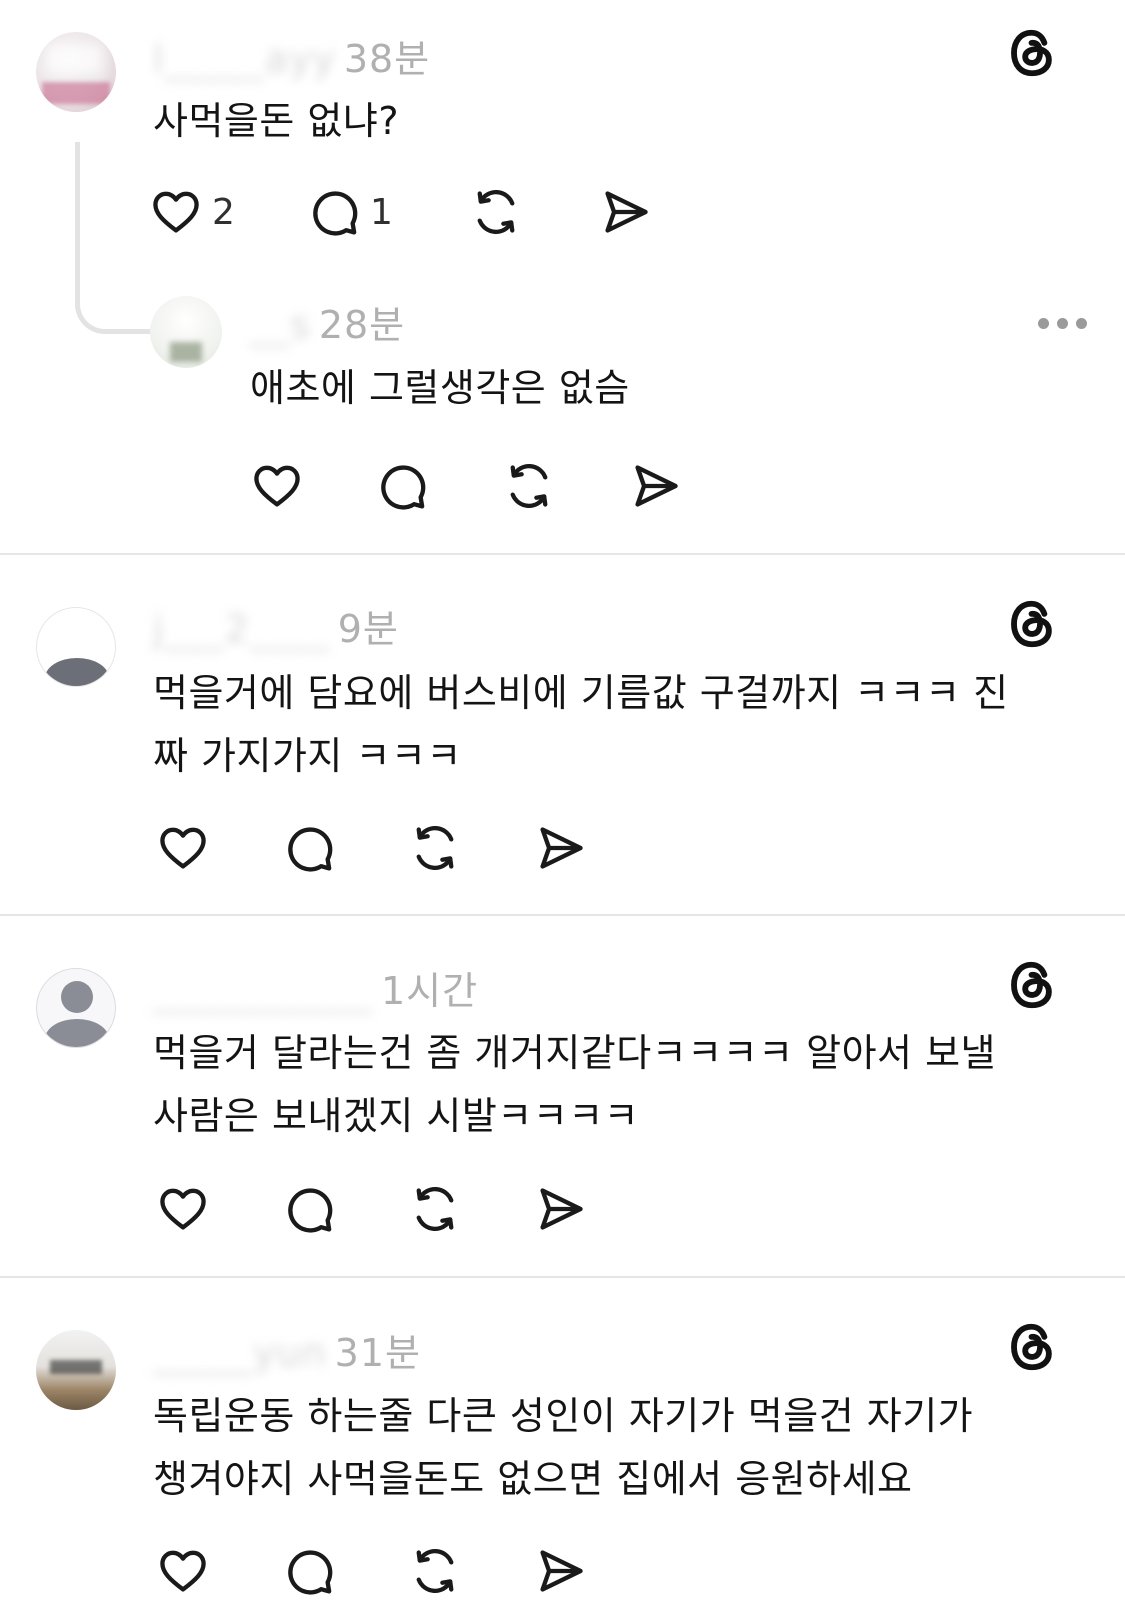 Image resolution: width=1125 pixels, height=1619 pixels. What do you see at coordinates (563, 1416) in the screenshot?
I see `comment-text-line: 독립운동 하는줄 다큰 성인이 자기가 먹을건 자기가` at bounding box center [563, 1416].